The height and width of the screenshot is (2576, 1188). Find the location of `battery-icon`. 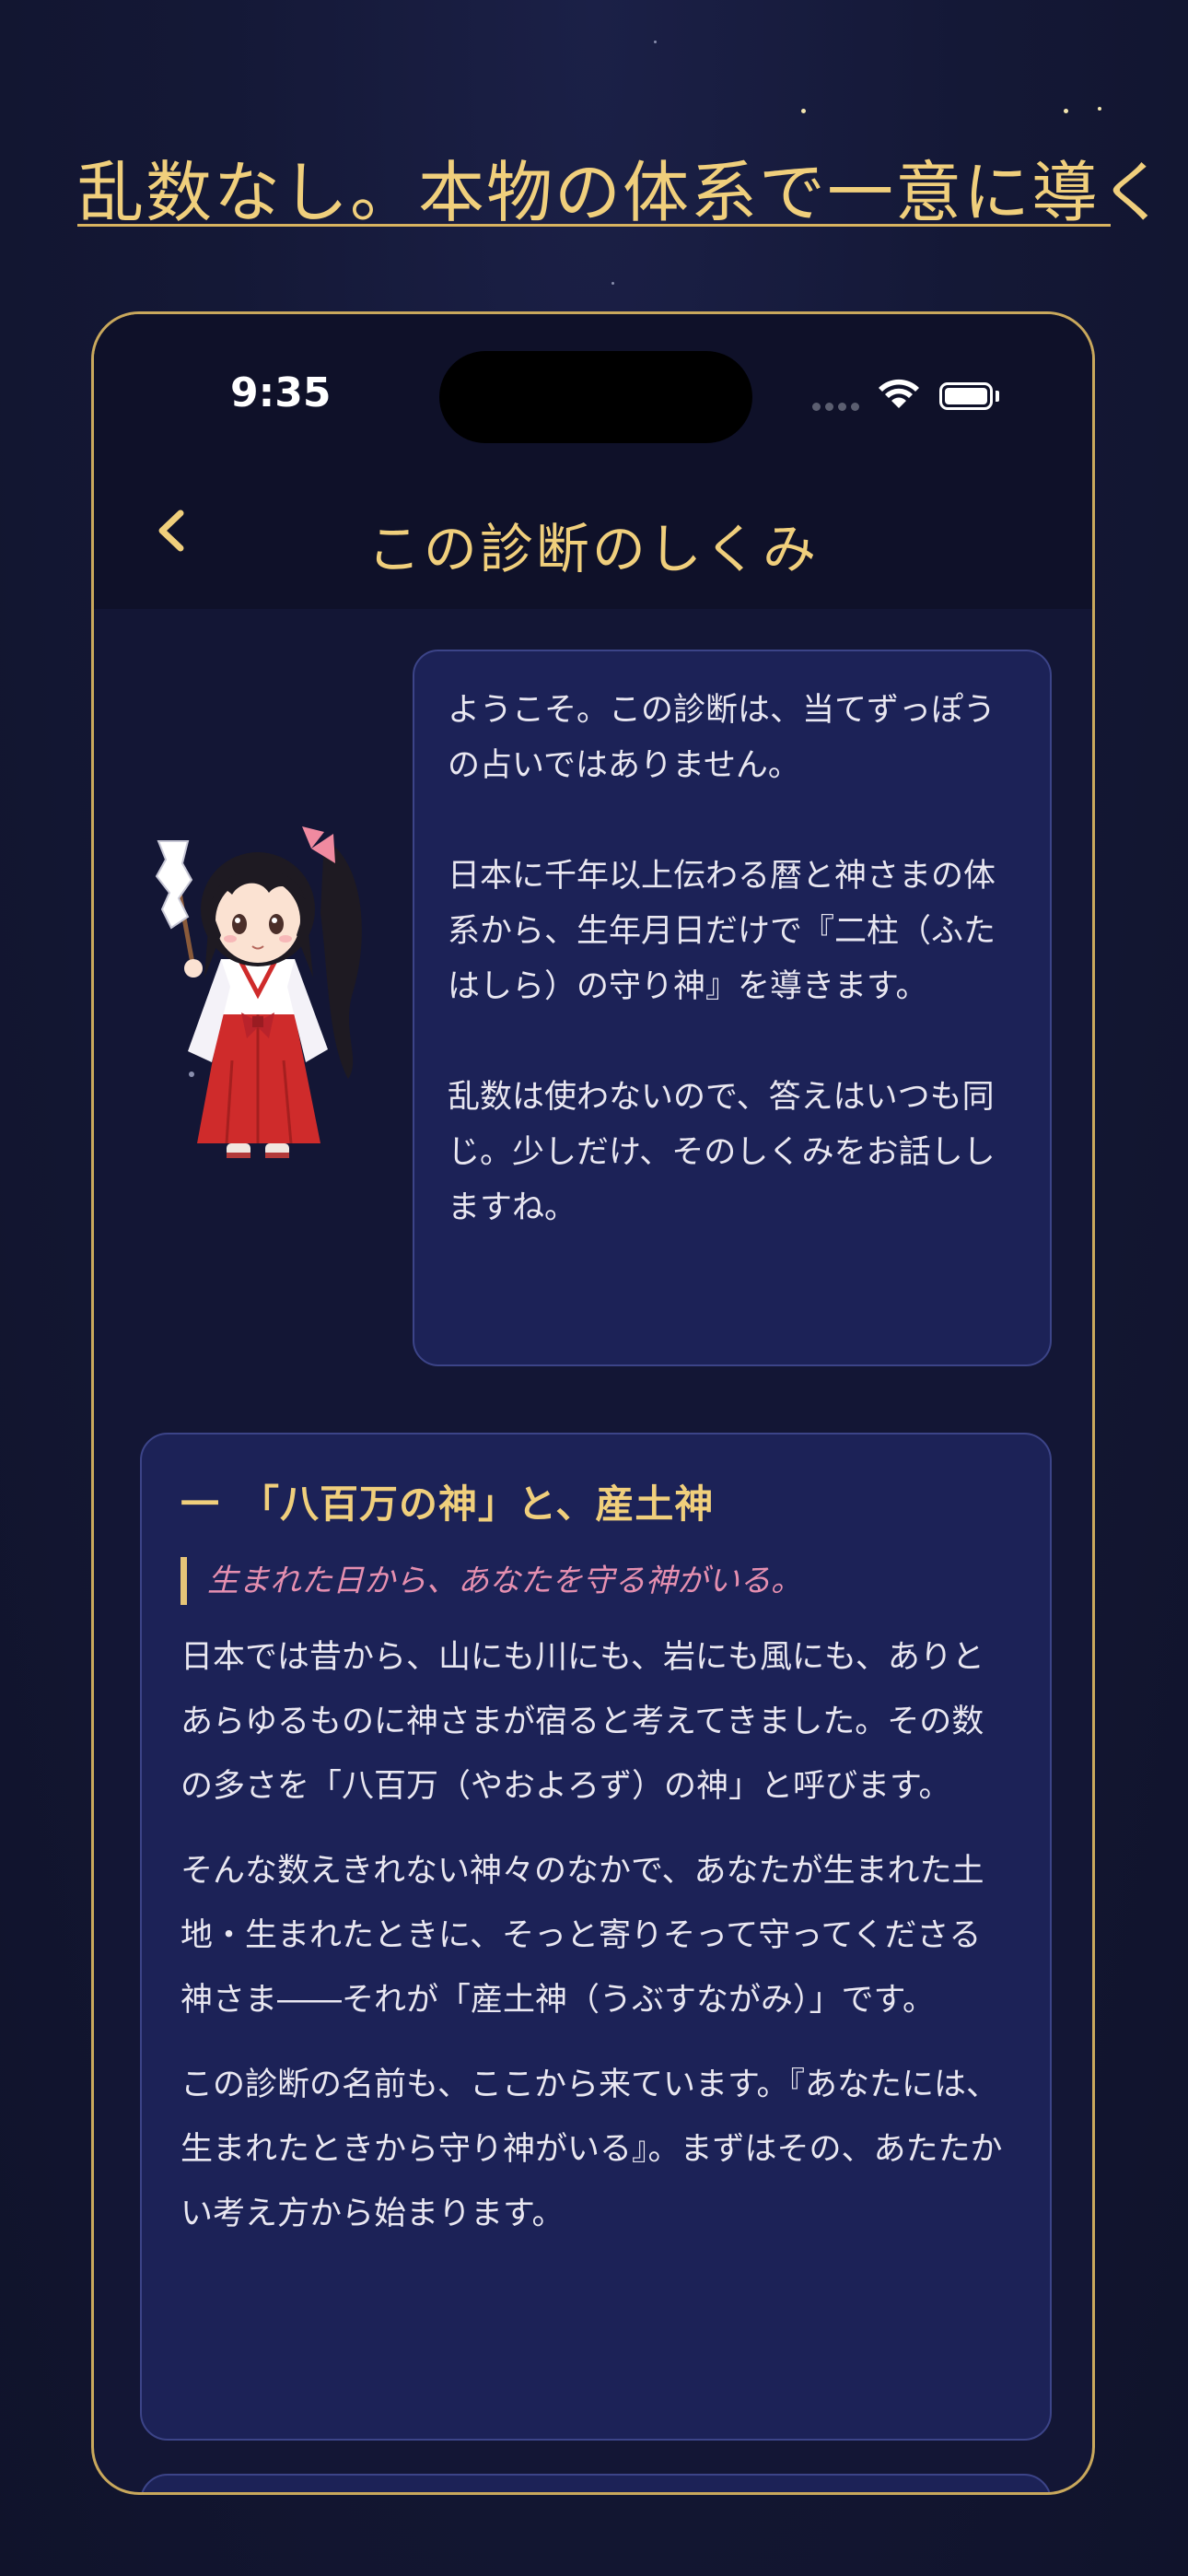

battery-icon is located at coordinates (966, 396).